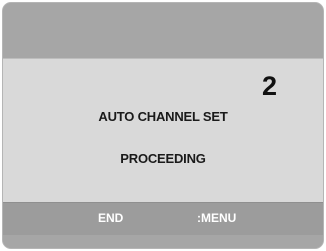 The height and width of the screenshot is (251, 326). What do you see at coordinates (217, 218) in the screenshot?
I see `menu-button-label: :MENU` at bounding box center [217, 218].